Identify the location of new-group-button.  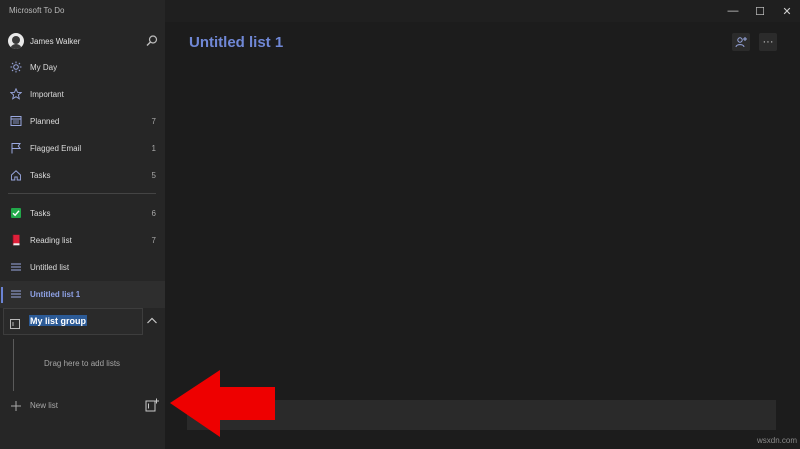
(152, 405).